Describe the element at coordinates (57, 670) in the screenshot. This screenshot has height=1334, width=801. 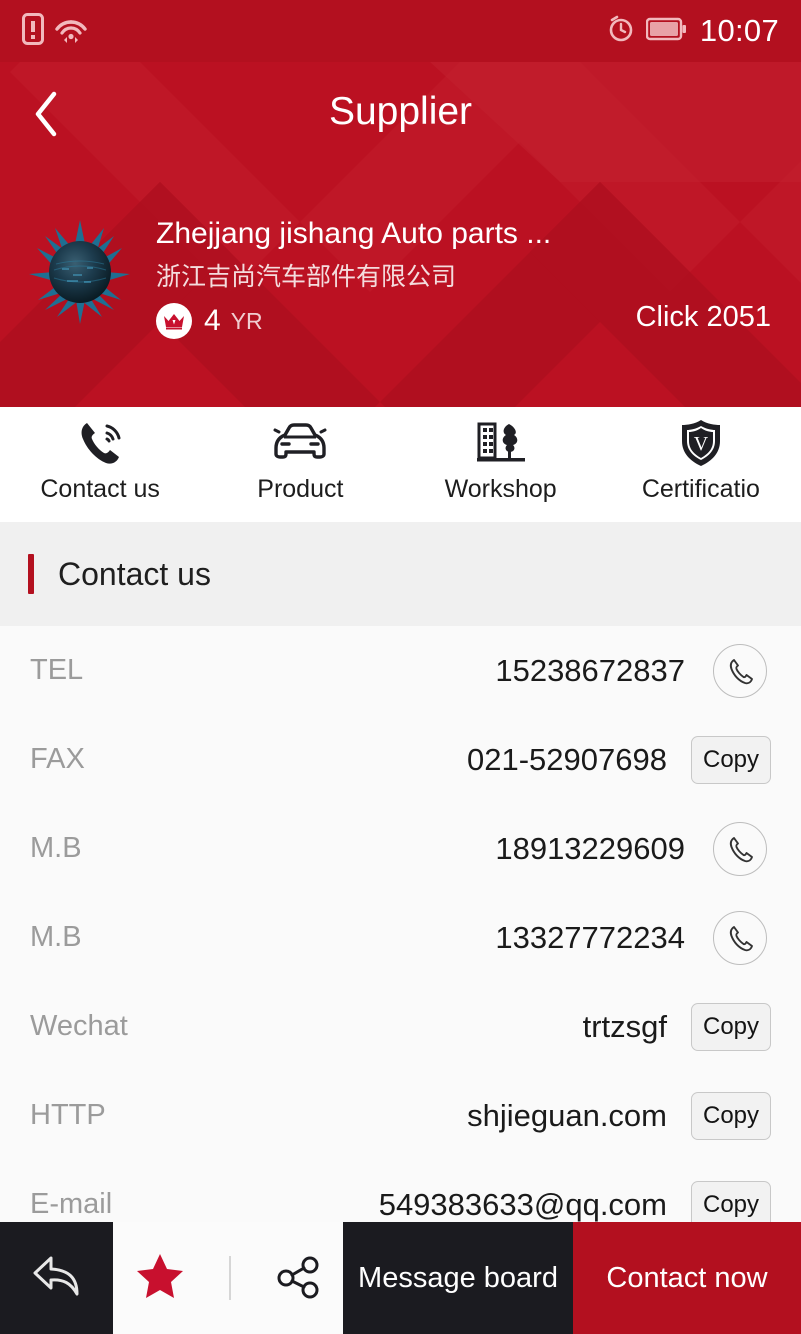
I see `row-label: TEL` at that location.